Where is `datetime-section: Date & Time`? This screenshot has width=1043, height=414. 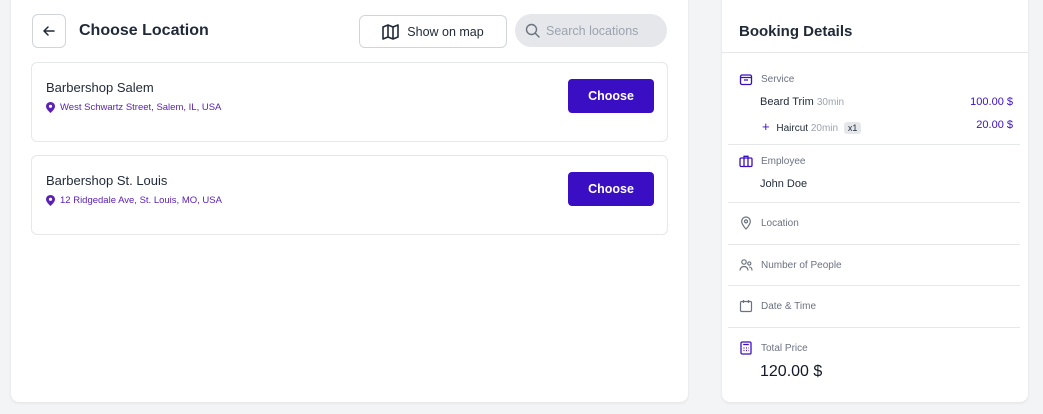 datetime-section: Date & Time is located at coordinates (879, 306).